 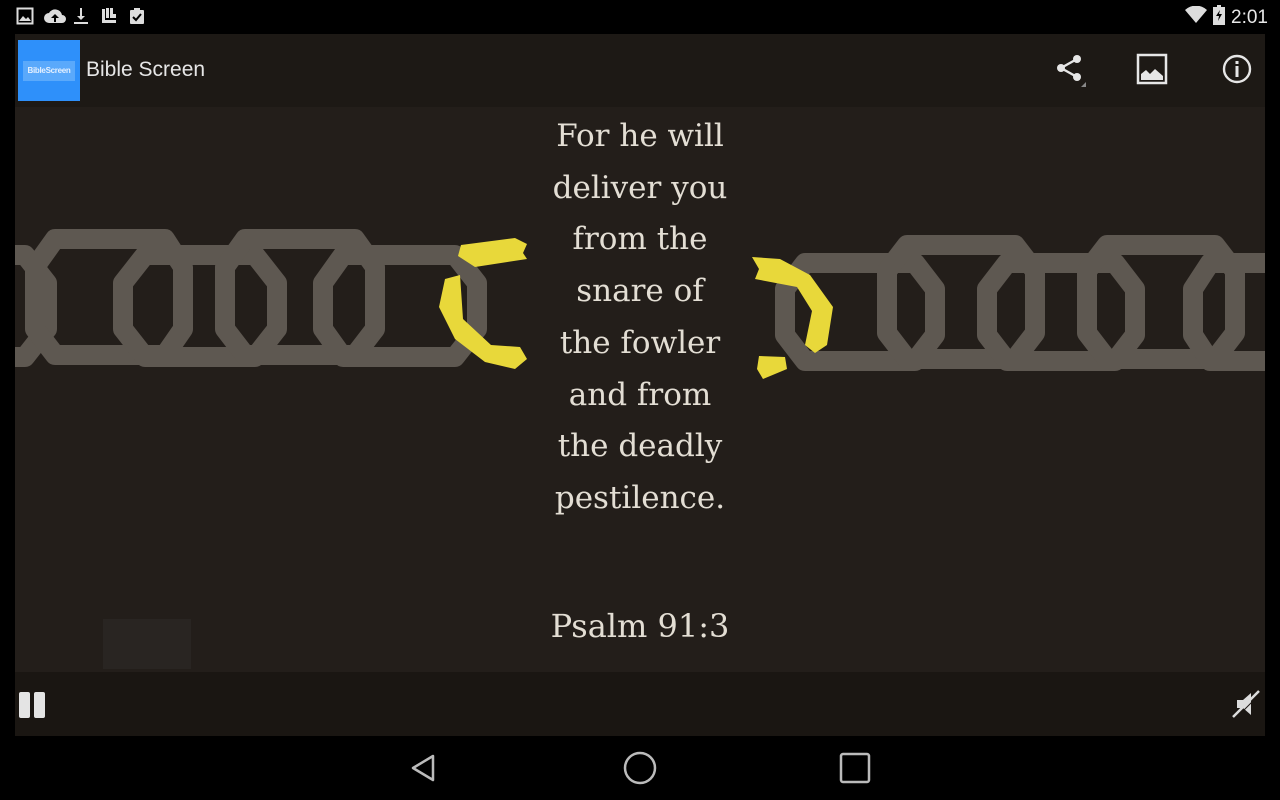 What do you see at coordinates (1196, 17) in the screenshot?
I see `wifi-icon` at bounding box center [1196, 17].